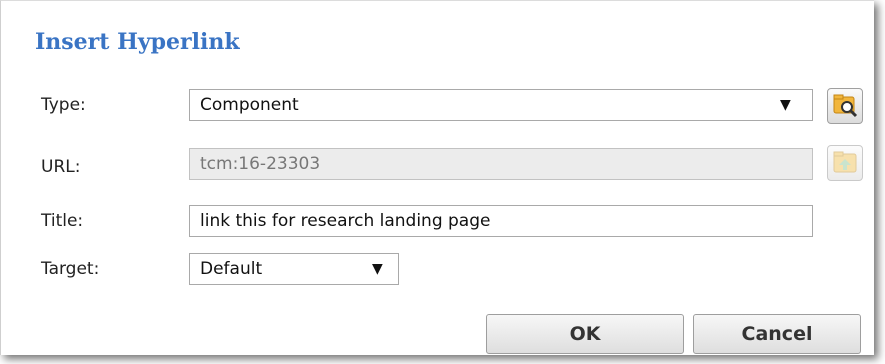 This screenshot has width=885, height=364. I want to click on open-component-search-button, so click(845, 106).